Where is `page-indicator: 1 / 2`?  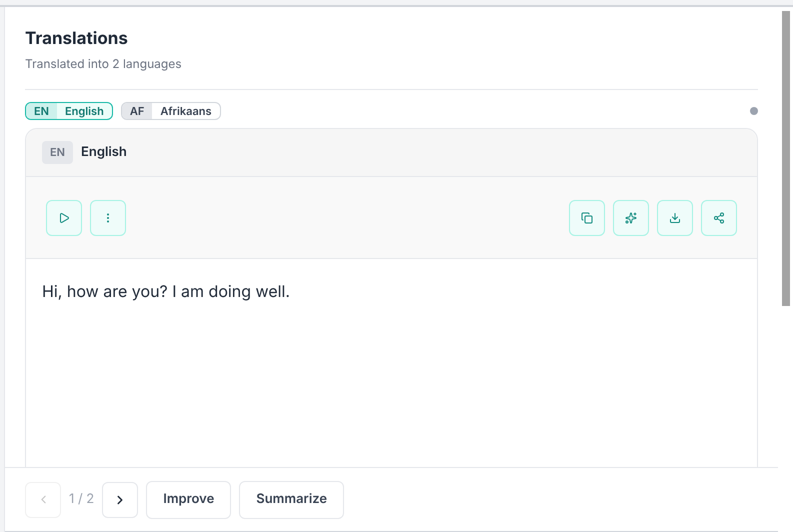 page-indicator: 1 / 2 is located at coordinates (81, 499).